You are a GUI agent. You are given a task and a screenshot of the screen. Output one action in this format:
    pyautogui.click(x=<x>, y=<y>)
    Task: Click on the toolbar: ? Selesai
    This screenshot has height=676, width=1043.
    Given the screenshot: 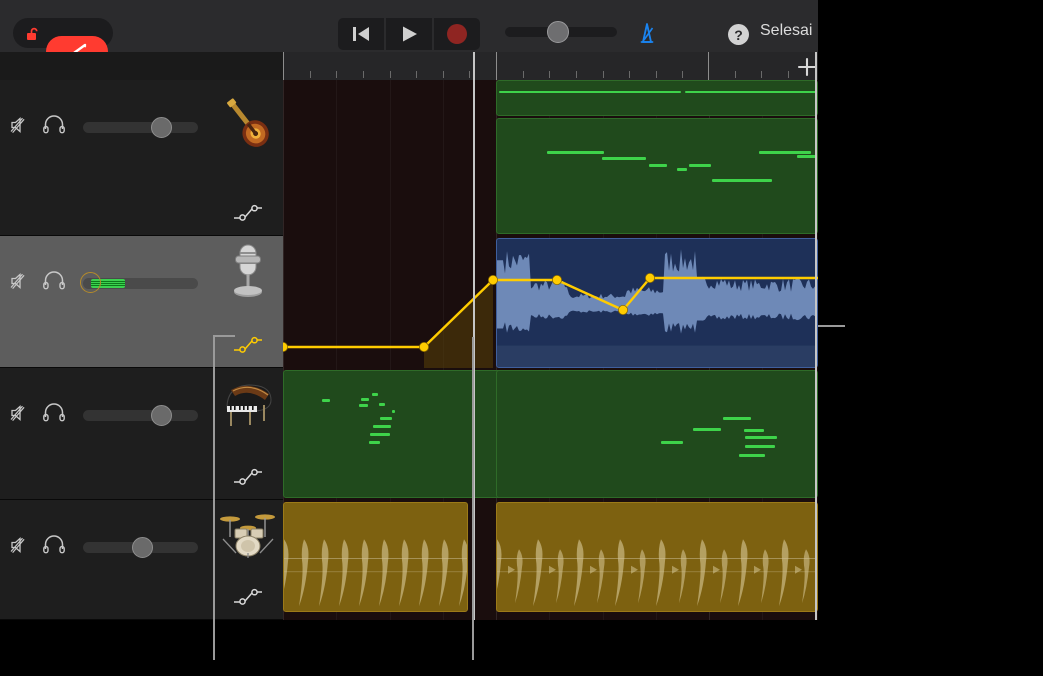 What is the action you would take?
    pyautogui.click(x=409, y=33)
    